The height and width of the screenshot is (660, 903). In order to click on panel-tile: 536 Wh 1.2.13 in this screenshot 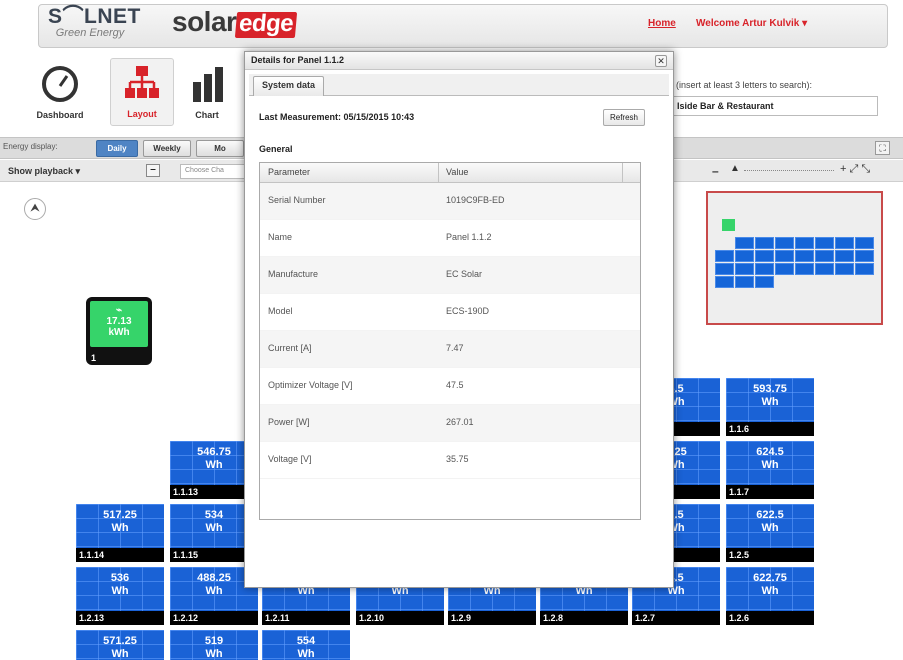, I will do `click(120, 596)`.